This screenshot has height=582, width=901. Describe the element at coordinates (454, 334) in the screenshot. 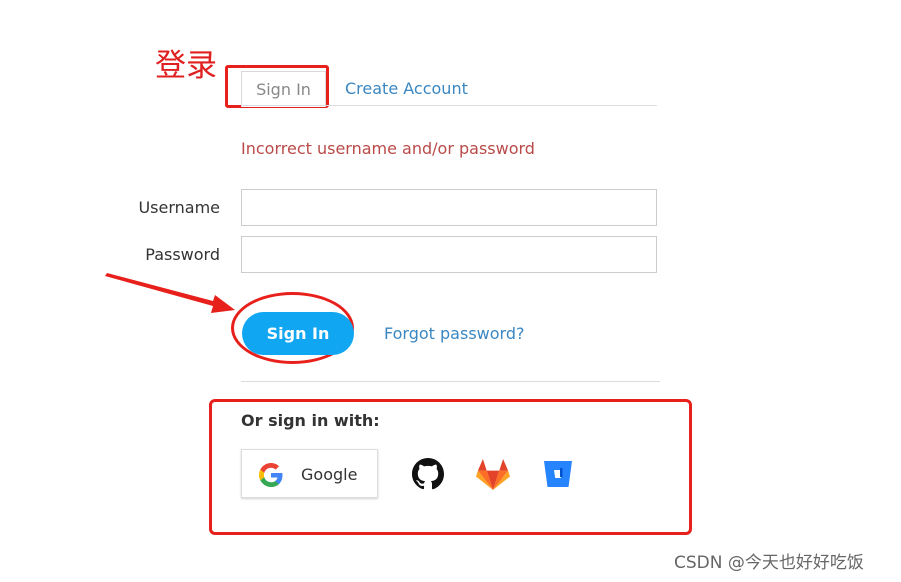

I see `forgot-password-link: Forgot password?` at that location.